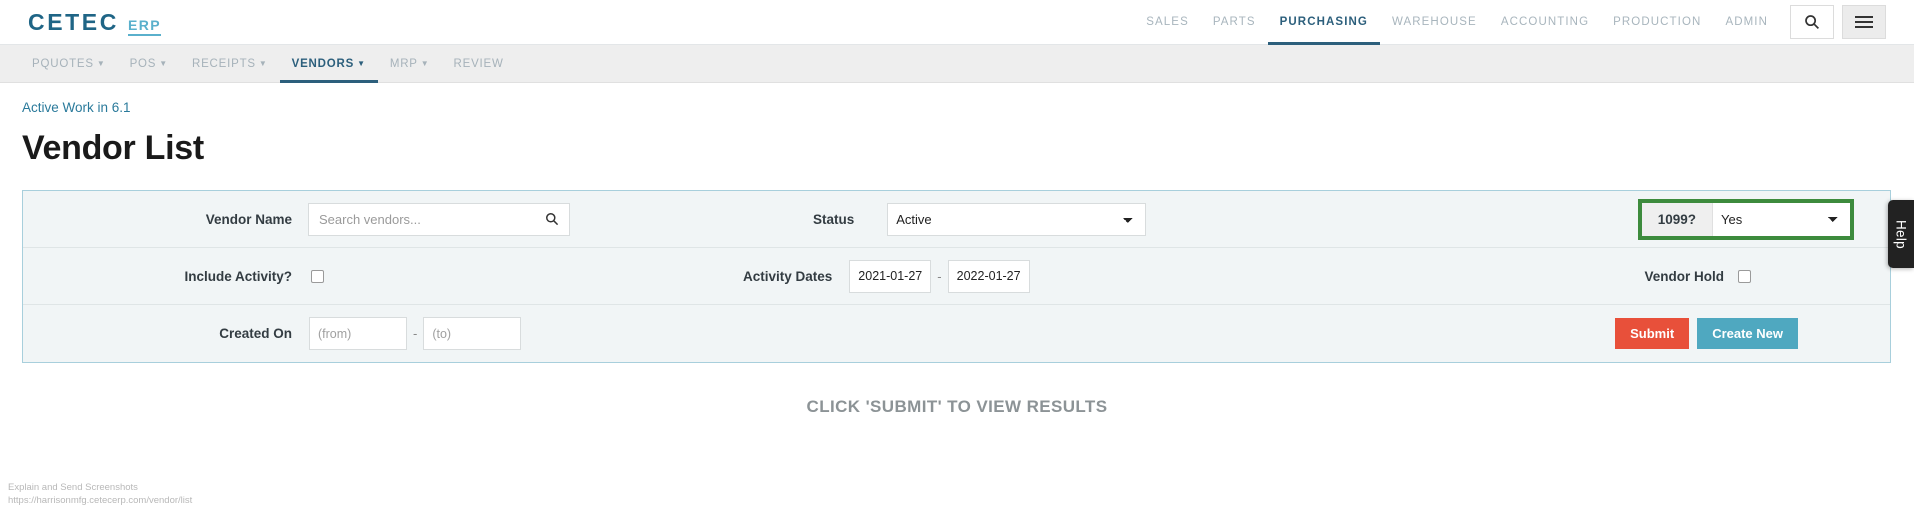 This screenshot has width=1914, height=512. Describe the element at coordinates (255, 333) in the screenshot. I see `created-on-label: Created On` at that location.